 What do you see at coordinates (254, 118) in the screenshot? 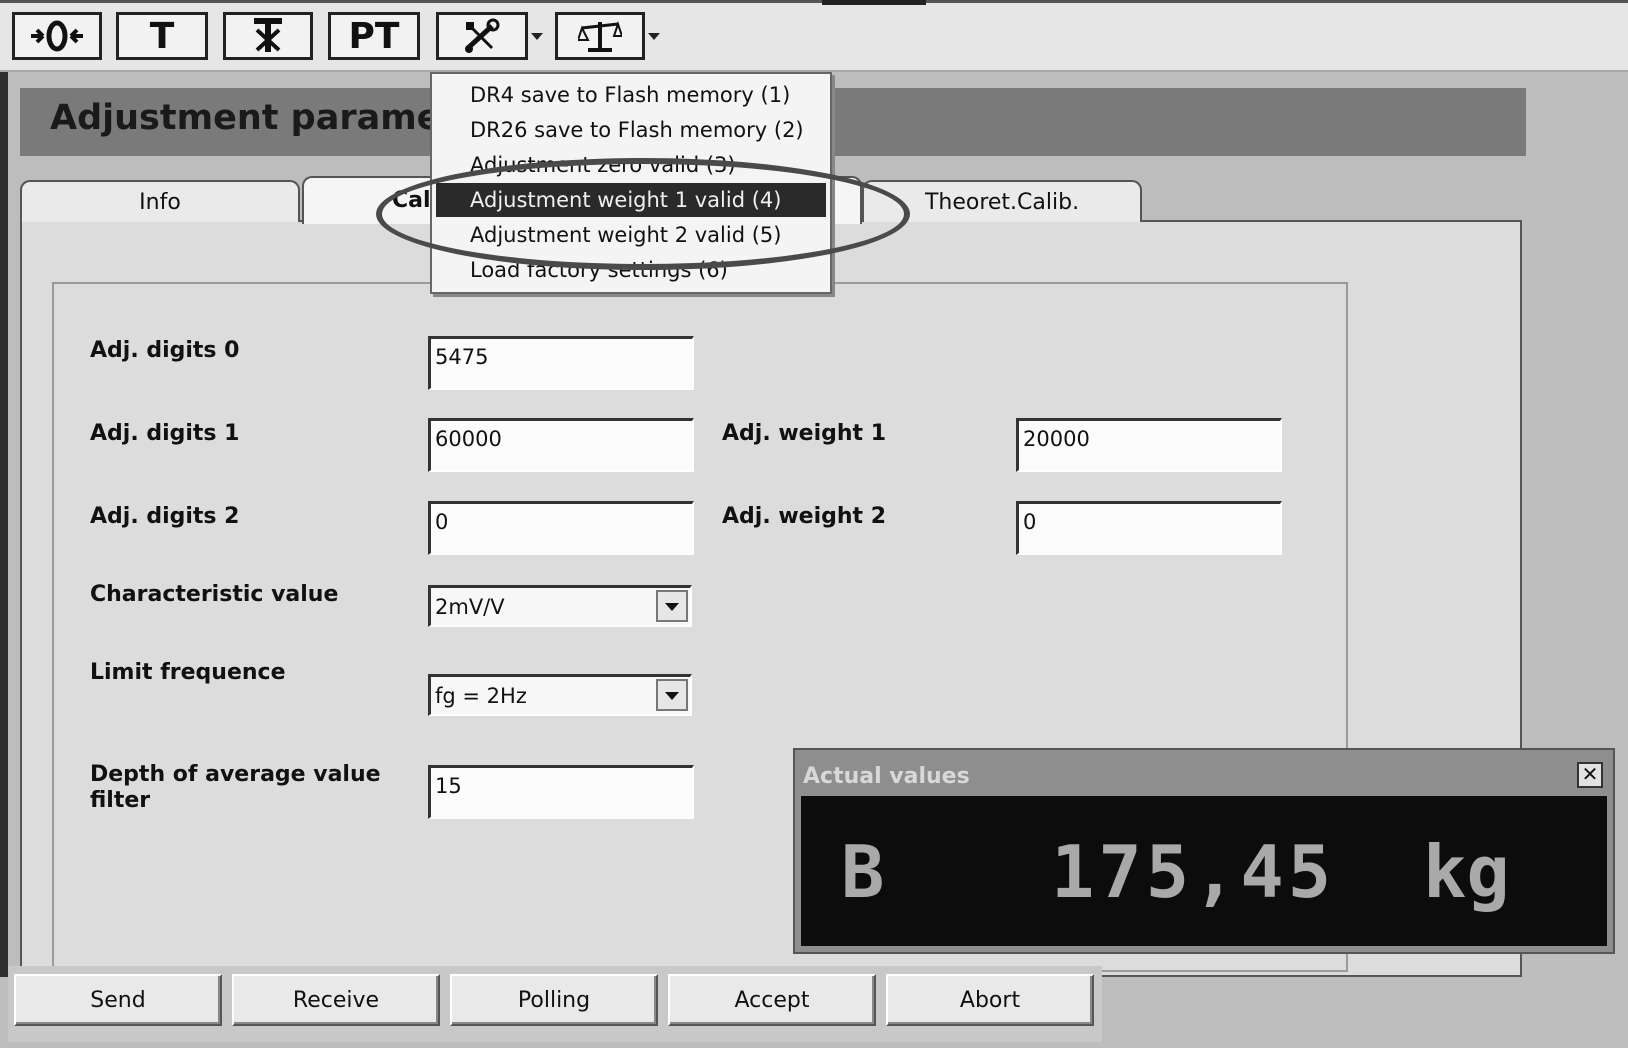
I see `page-title: Adjustment paramet` at bounding box center [254, 118].